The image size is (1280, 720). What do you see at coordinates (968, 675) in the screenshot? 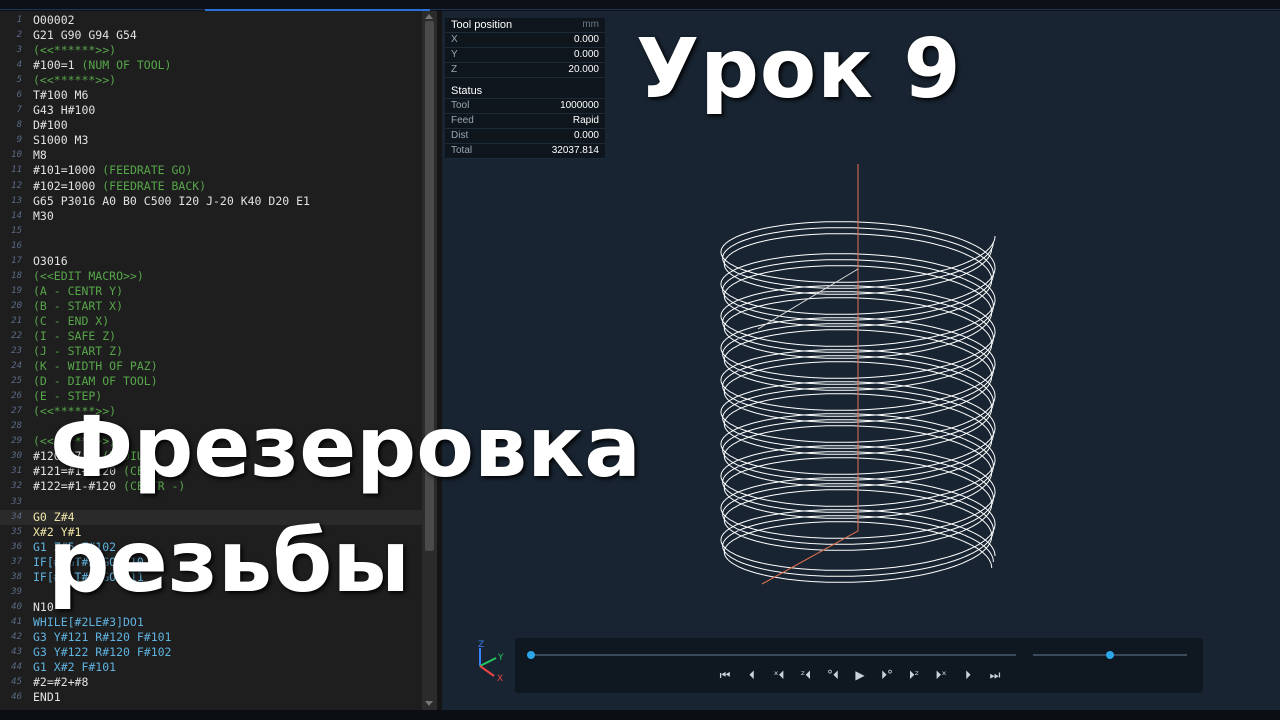
I see `step-fwd-icon: ⏵` at bounding box center [968, 675].